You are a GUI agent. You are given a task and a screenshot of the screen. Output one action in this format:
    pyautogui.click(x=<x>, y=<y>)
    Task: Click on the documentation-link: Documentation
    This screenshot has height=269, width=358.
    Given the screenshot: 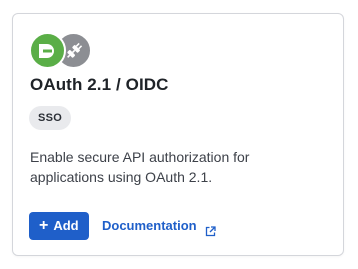 What is the action you would take?
    pyautogui.click(x=159, y=226)
    